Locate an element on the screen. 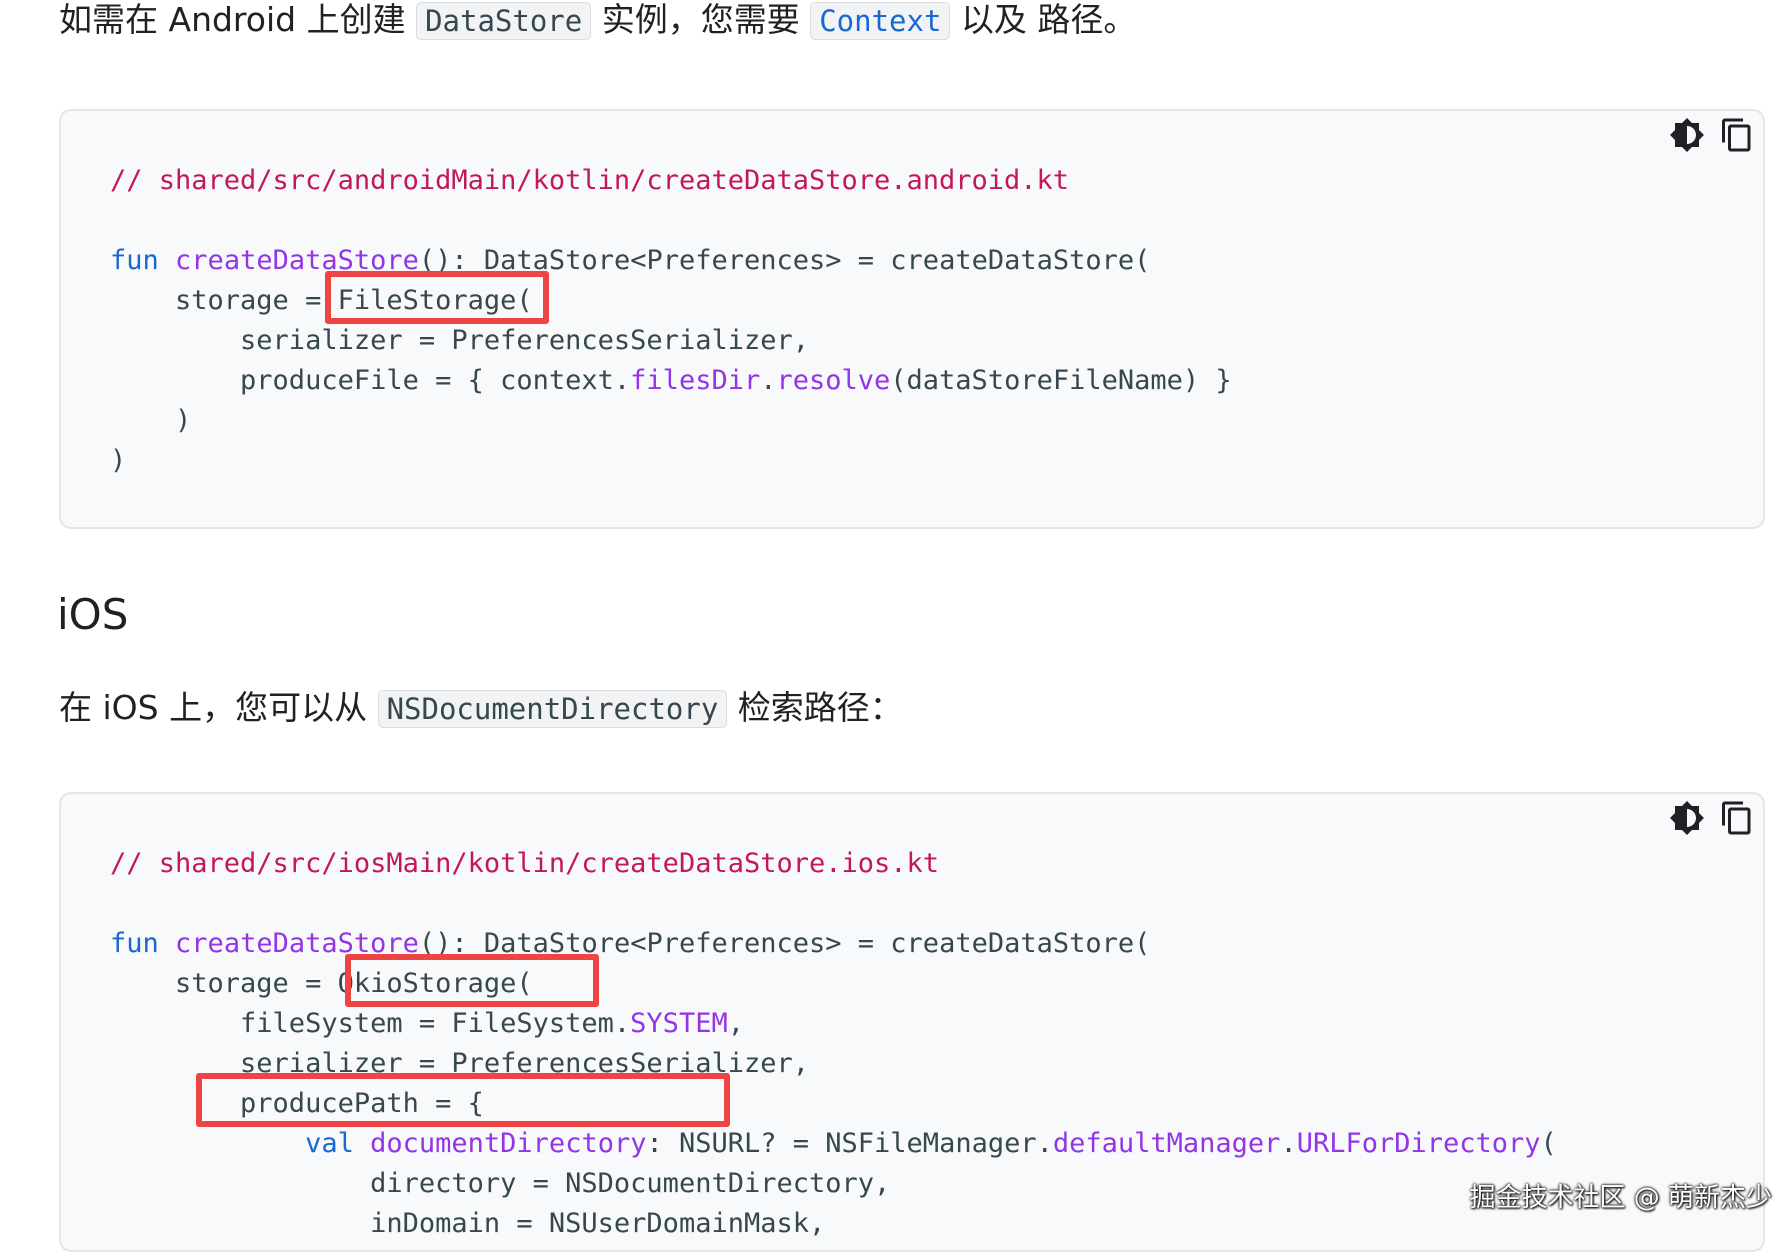 The image size is (1792, 1252). function-name: filesDir is located at coordinates (695, 380).